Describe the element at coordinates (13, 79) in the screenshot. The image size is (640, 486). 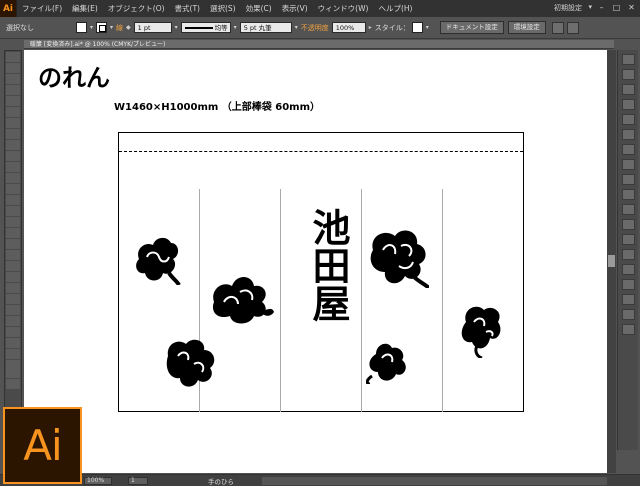
I see `magic-wand-tool-icon` at that location.